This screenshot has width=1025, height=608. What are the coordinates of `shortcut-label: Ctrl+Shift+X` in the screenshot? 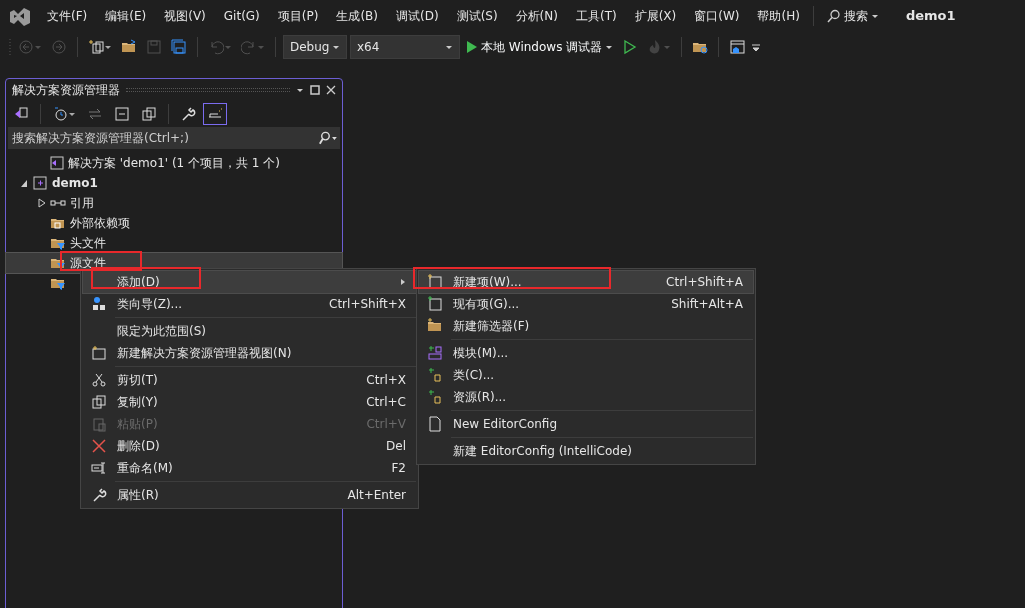 It's located at (367, 304).